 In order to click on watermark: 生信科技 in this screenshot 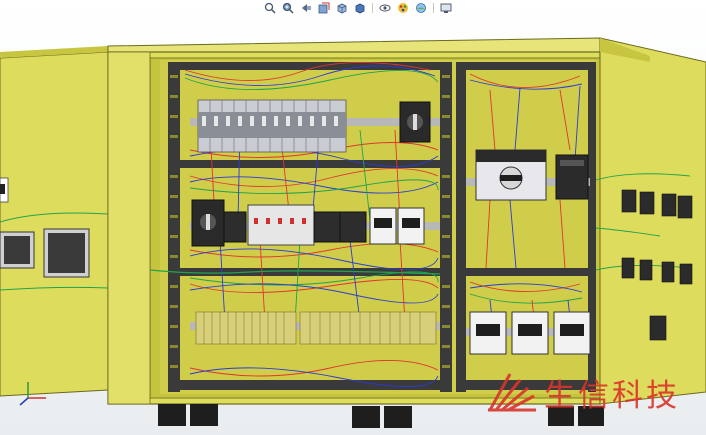, I will do `click(582, 392)`.